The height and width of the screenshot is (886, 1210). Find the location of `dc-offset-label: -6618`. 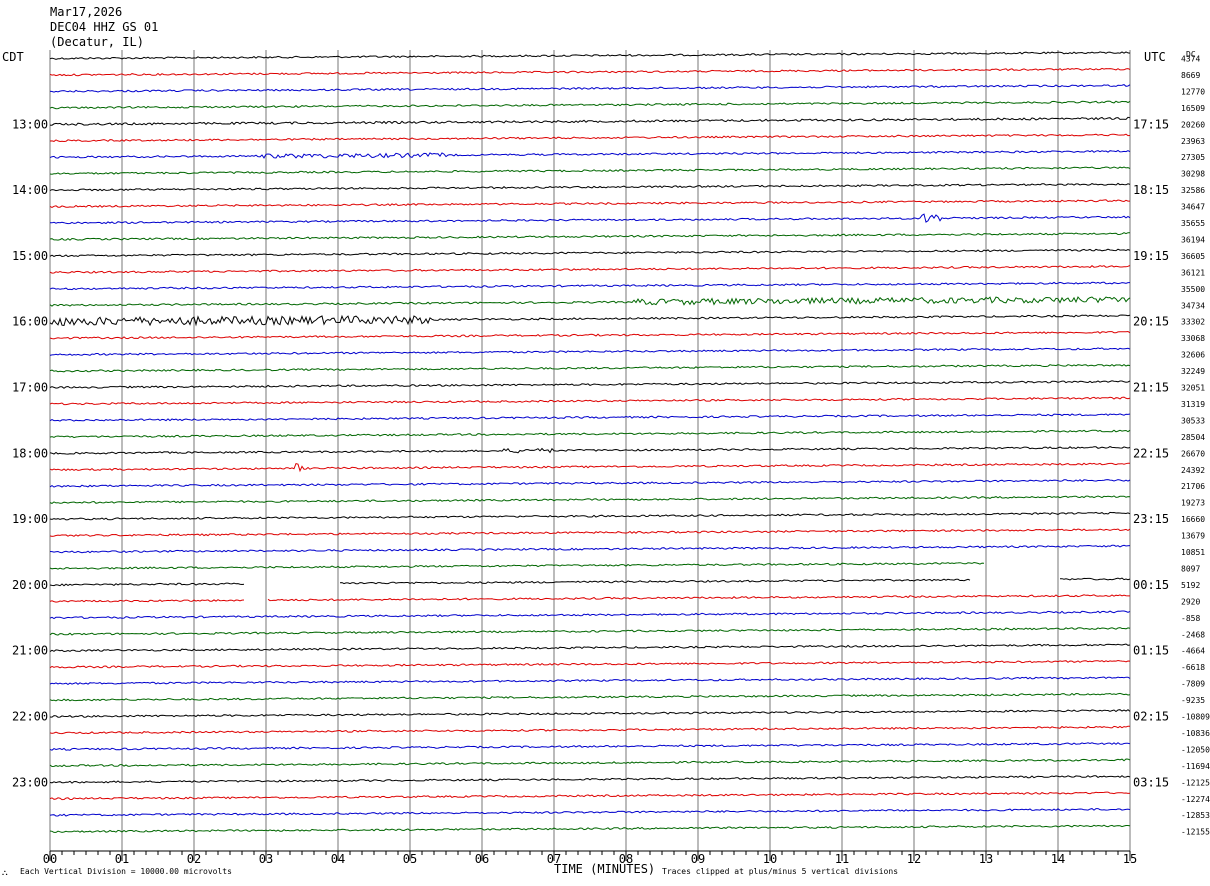

dc-offset-label: -6618 is located at coordinates (1193, 667).